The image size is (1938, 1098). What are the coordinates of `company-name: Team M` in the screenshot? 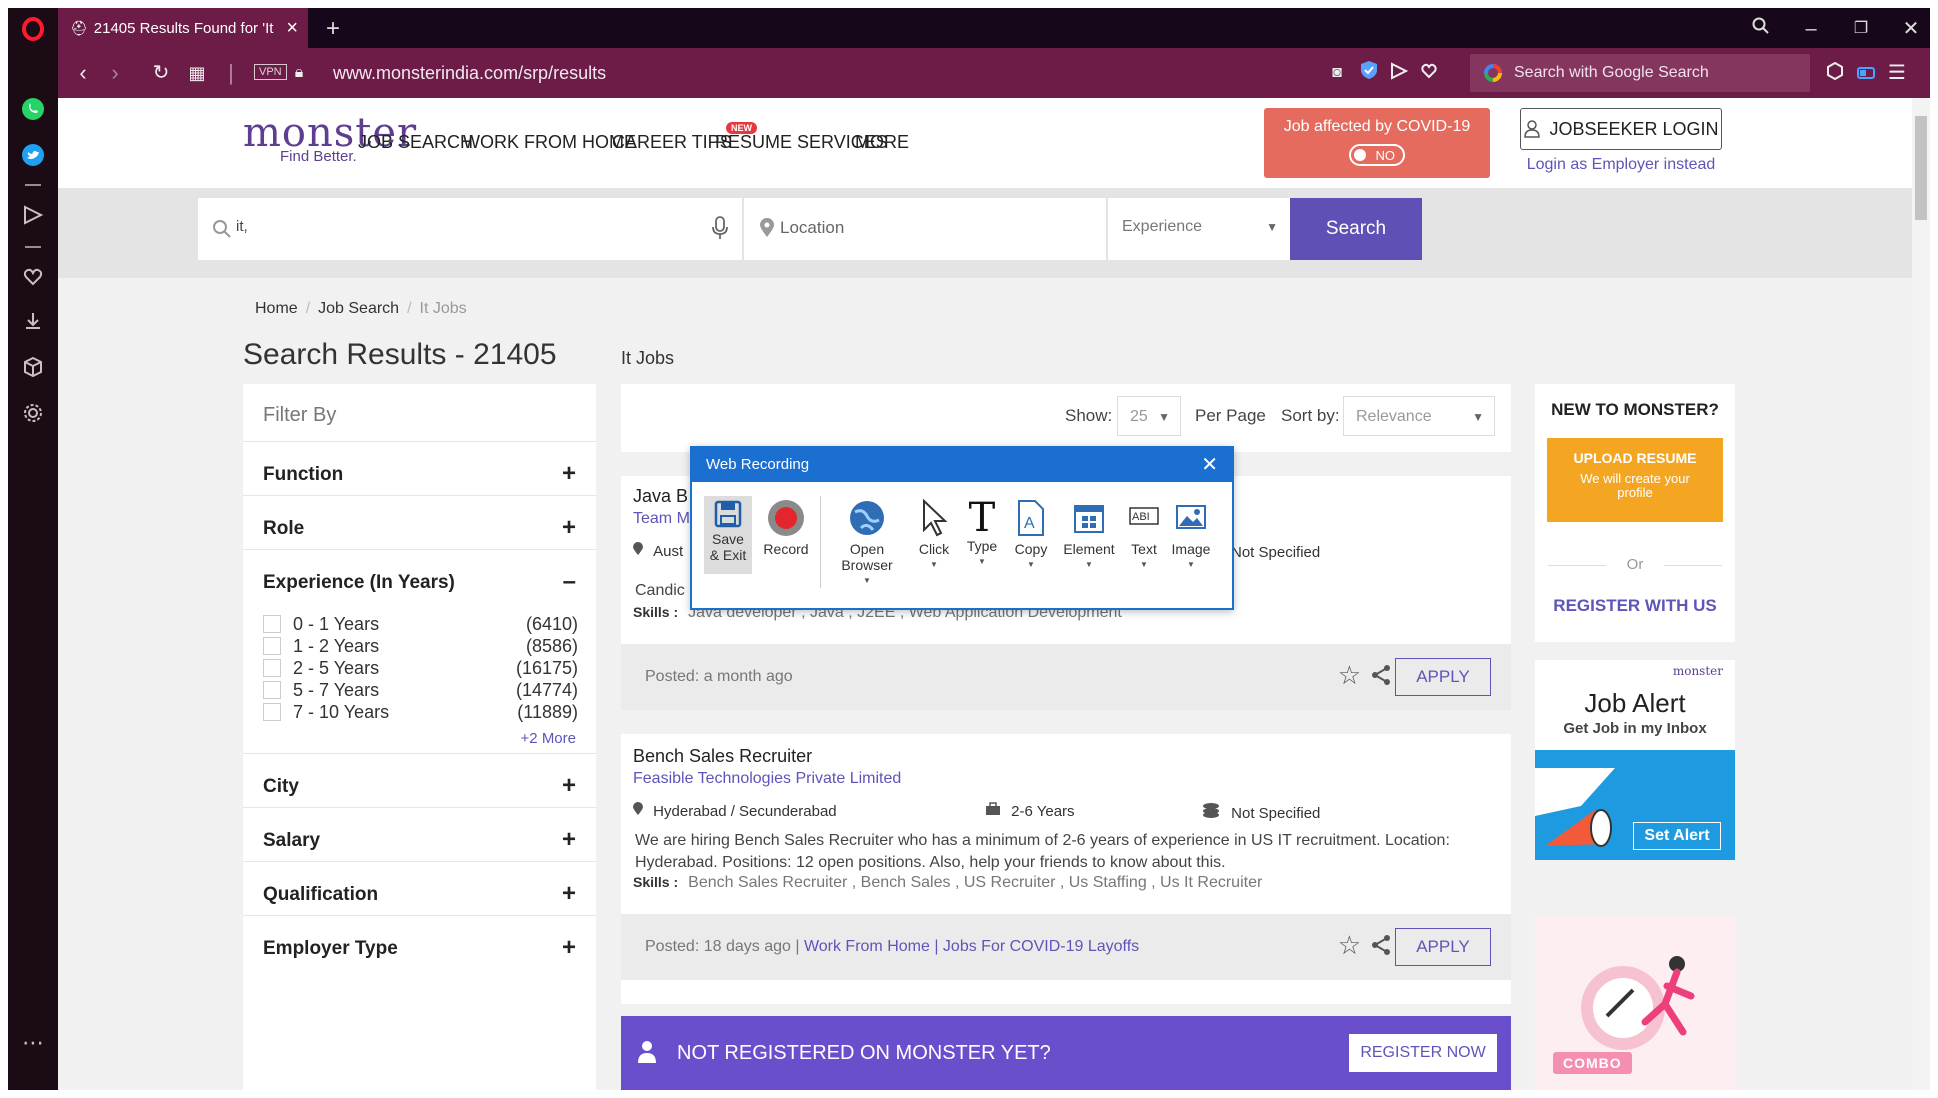 It's located at (661, 519).